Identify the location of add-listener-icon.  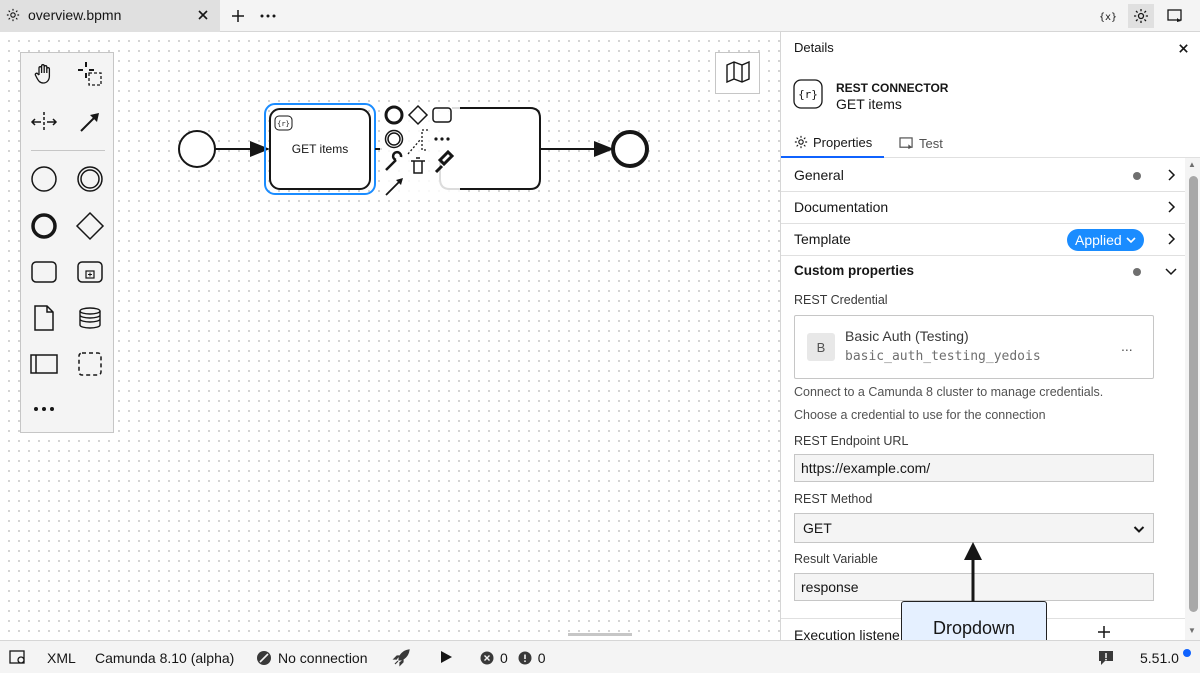
(1104, 632).